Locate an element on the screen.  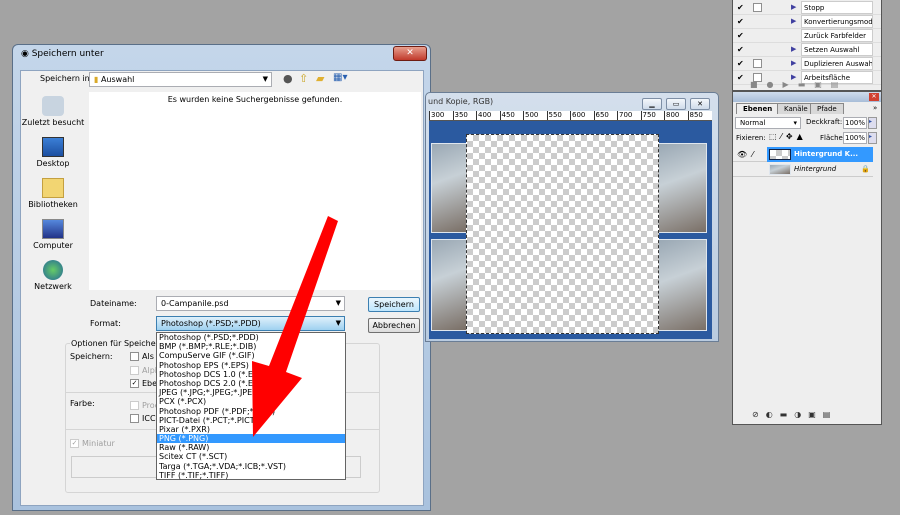
arrow-shape is located at coordinates (295, 326).